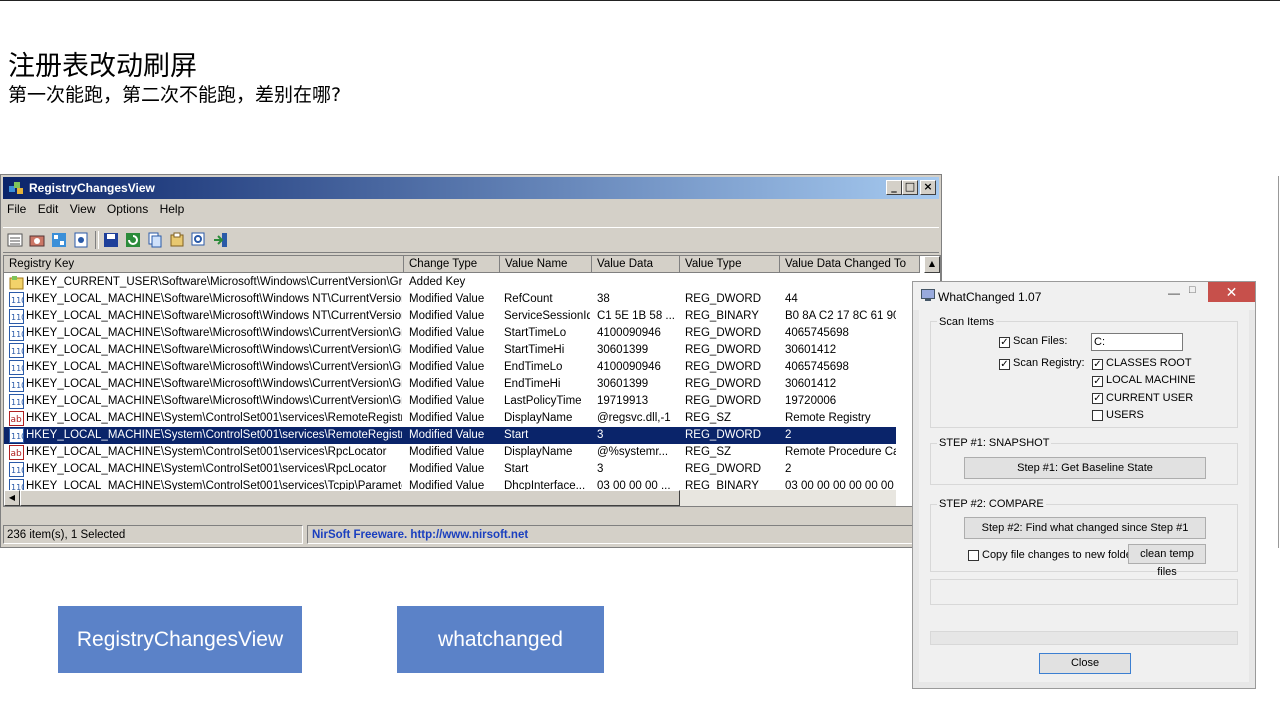 This screenshot has width=1280, height=720. Describe the element at coordinates (1049, 363) in the screenshot. I see `scan-registry-label: Scan Registry:` at that location.